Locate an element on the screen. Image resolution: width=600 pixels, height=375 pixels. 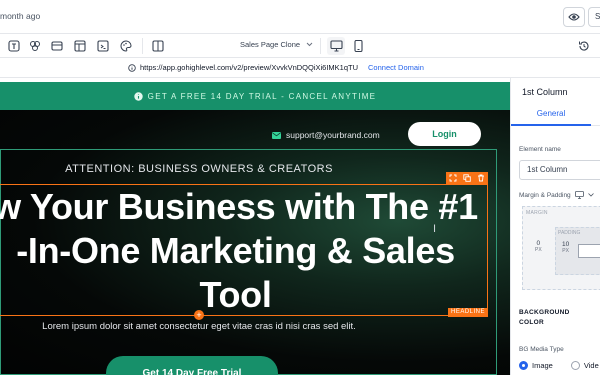
mobile-view-button is located at coordinates (358, 46).